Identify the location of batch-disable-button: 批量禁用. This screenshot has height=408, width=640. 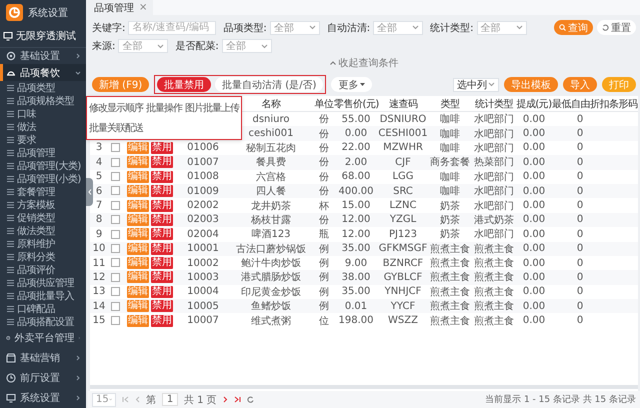
(184, 84).